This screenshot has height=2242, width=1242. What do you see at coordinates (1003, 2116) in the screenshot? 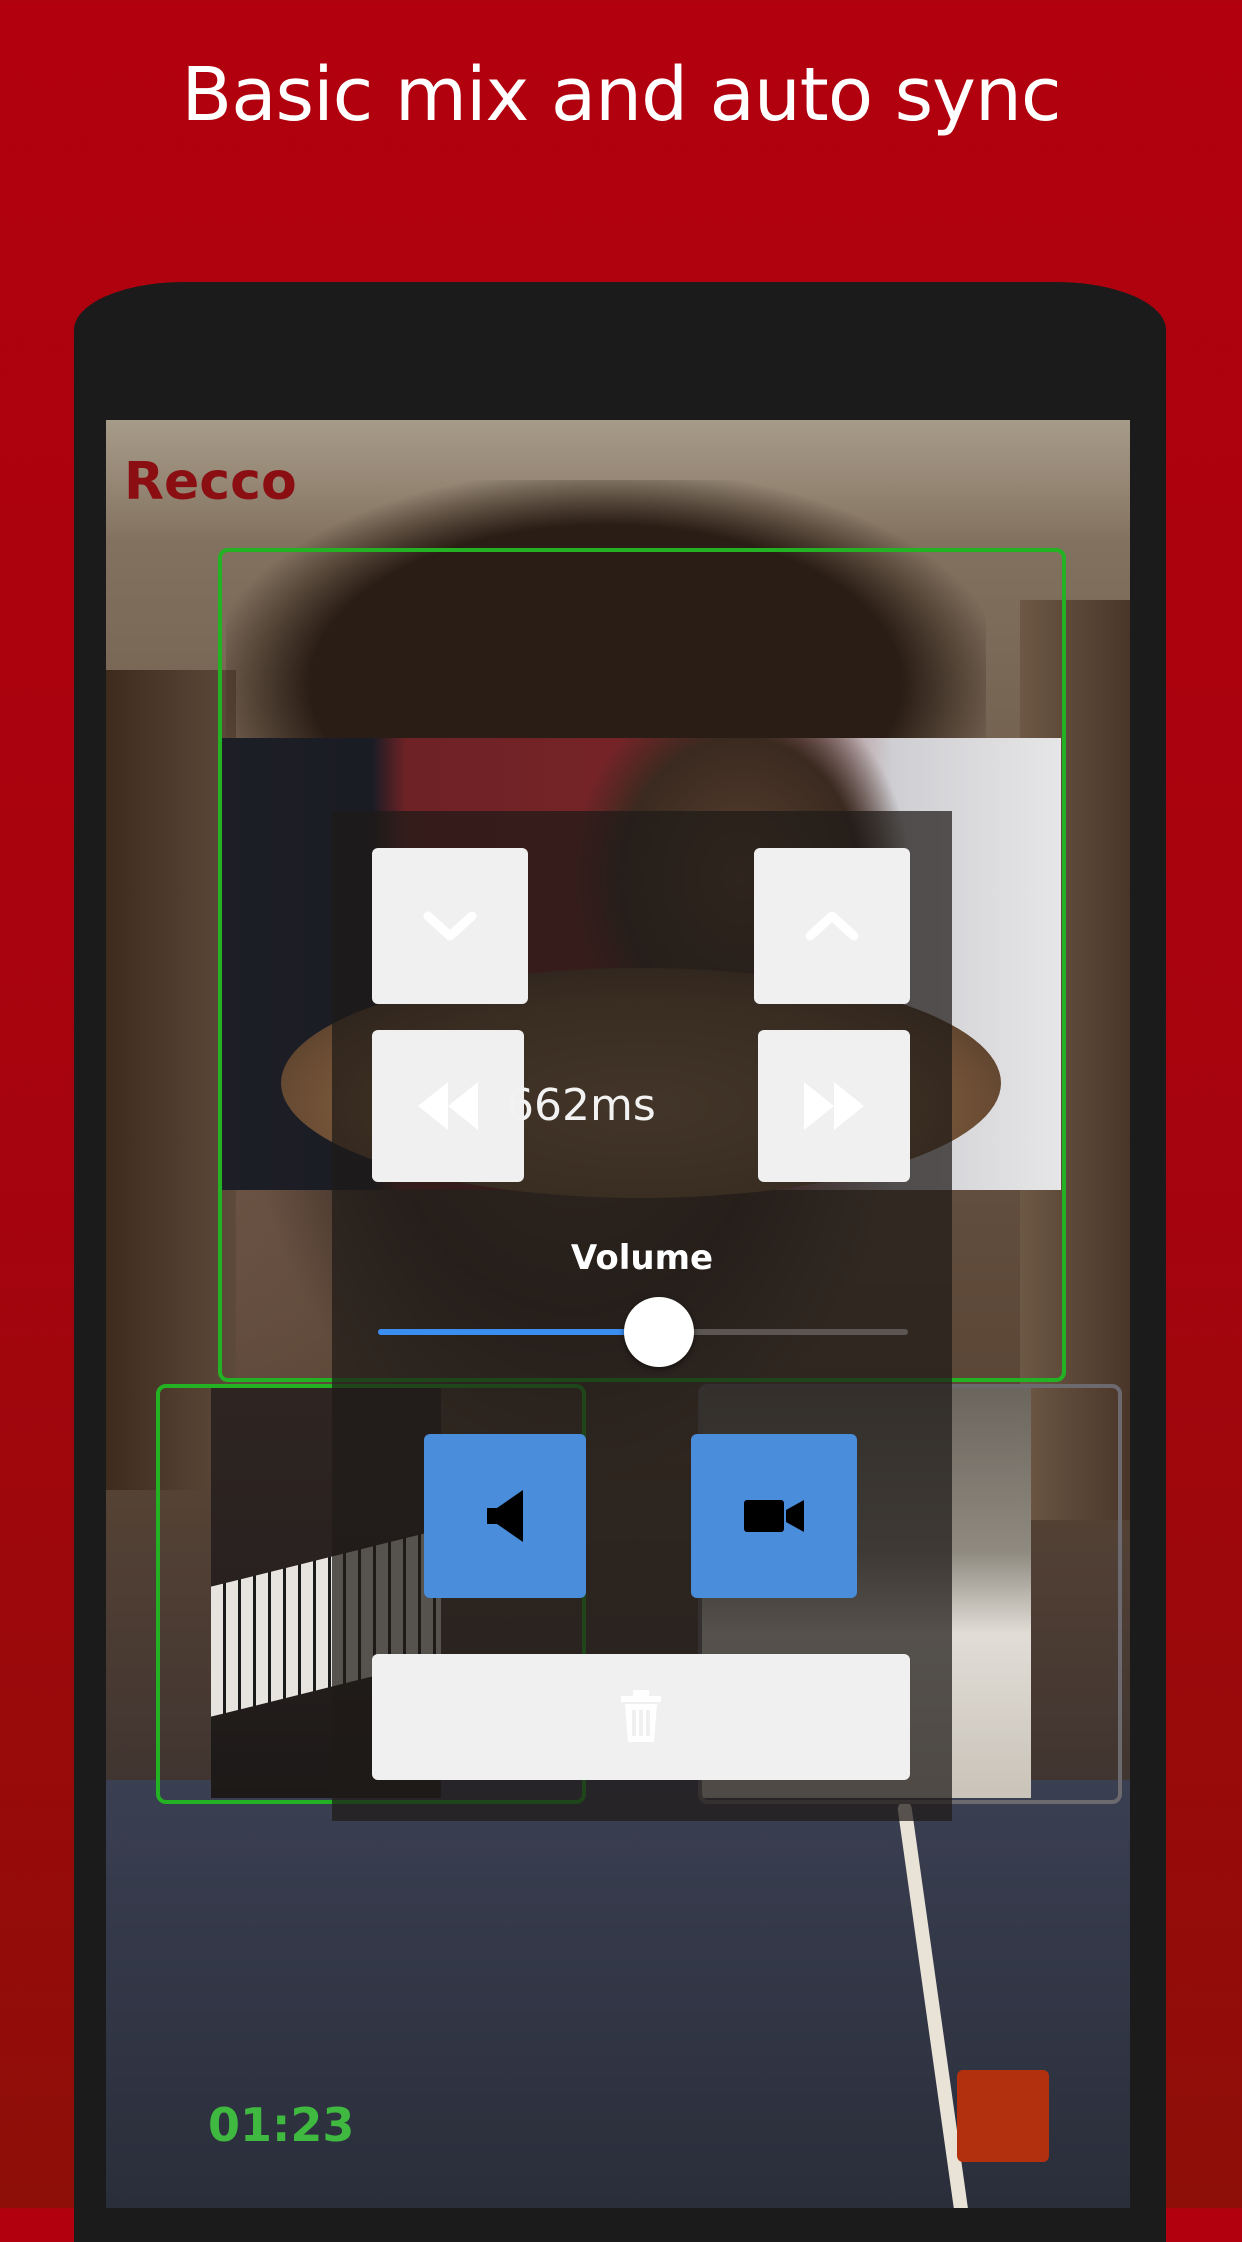
I see `stop-recording-button` at bounding box center [1003, 2116].